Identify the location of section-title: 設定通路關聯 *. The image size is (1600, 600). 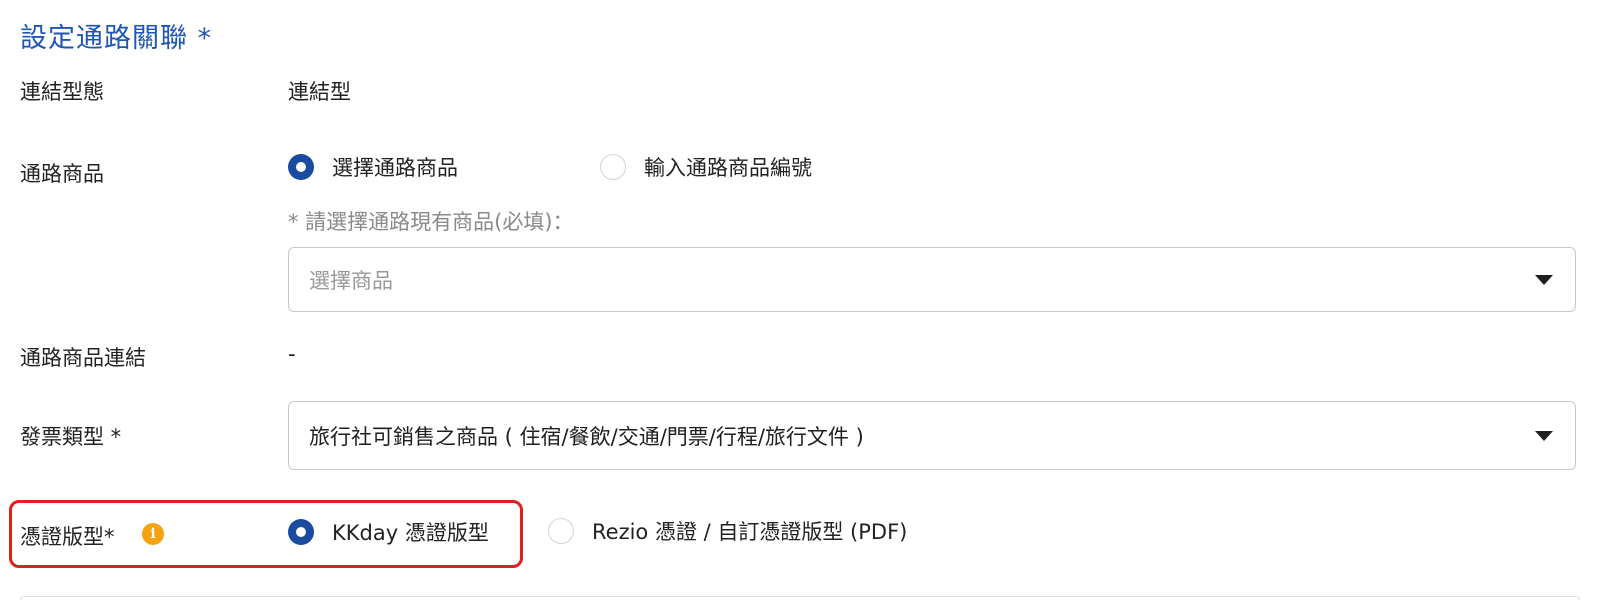
(116, 38).